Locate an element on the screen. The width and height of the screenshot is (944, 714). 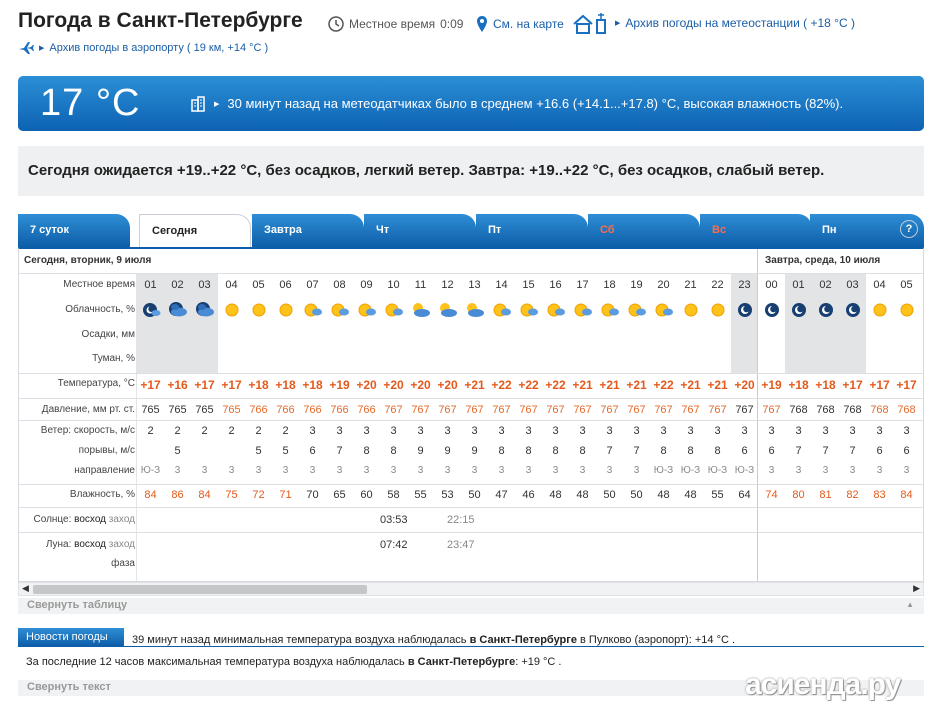
page-title: Погода в Санкт-Петербурге is located at coordinates (160, 20).